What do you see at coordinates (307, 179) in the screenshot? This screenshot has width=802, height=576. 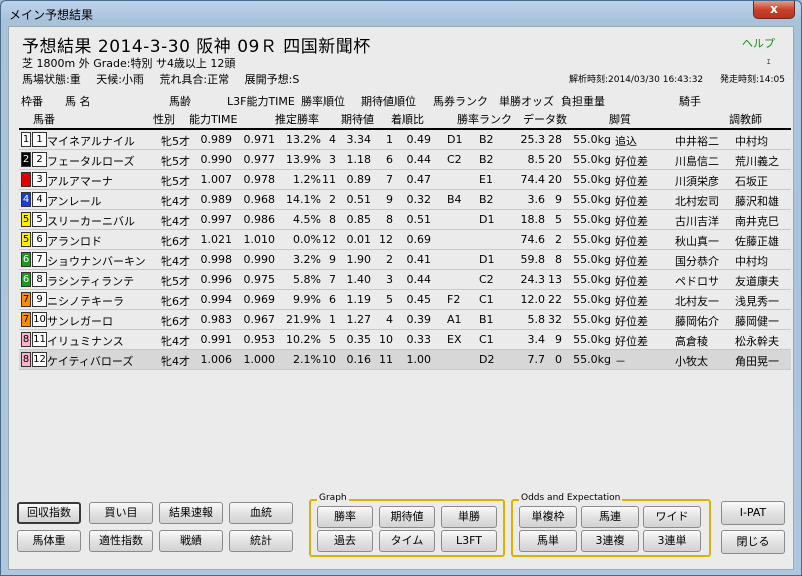 I see `cell-win-rate: 1.2%` at bounding box center [307, 179].